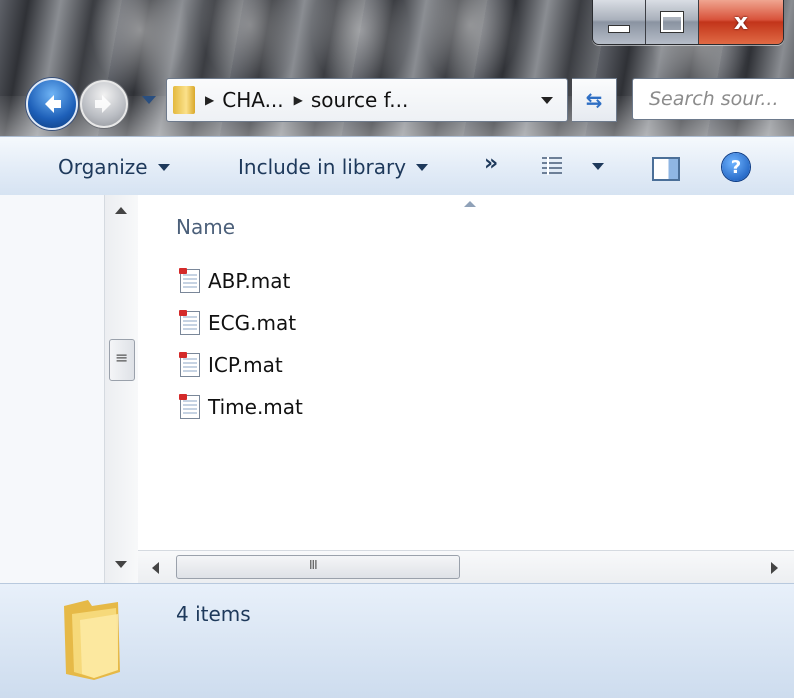 This screenshot has height=698, width=794. Describe the element at coordinates (103, 167) in the screenshot. I see `organize-label: Organize` at that location.